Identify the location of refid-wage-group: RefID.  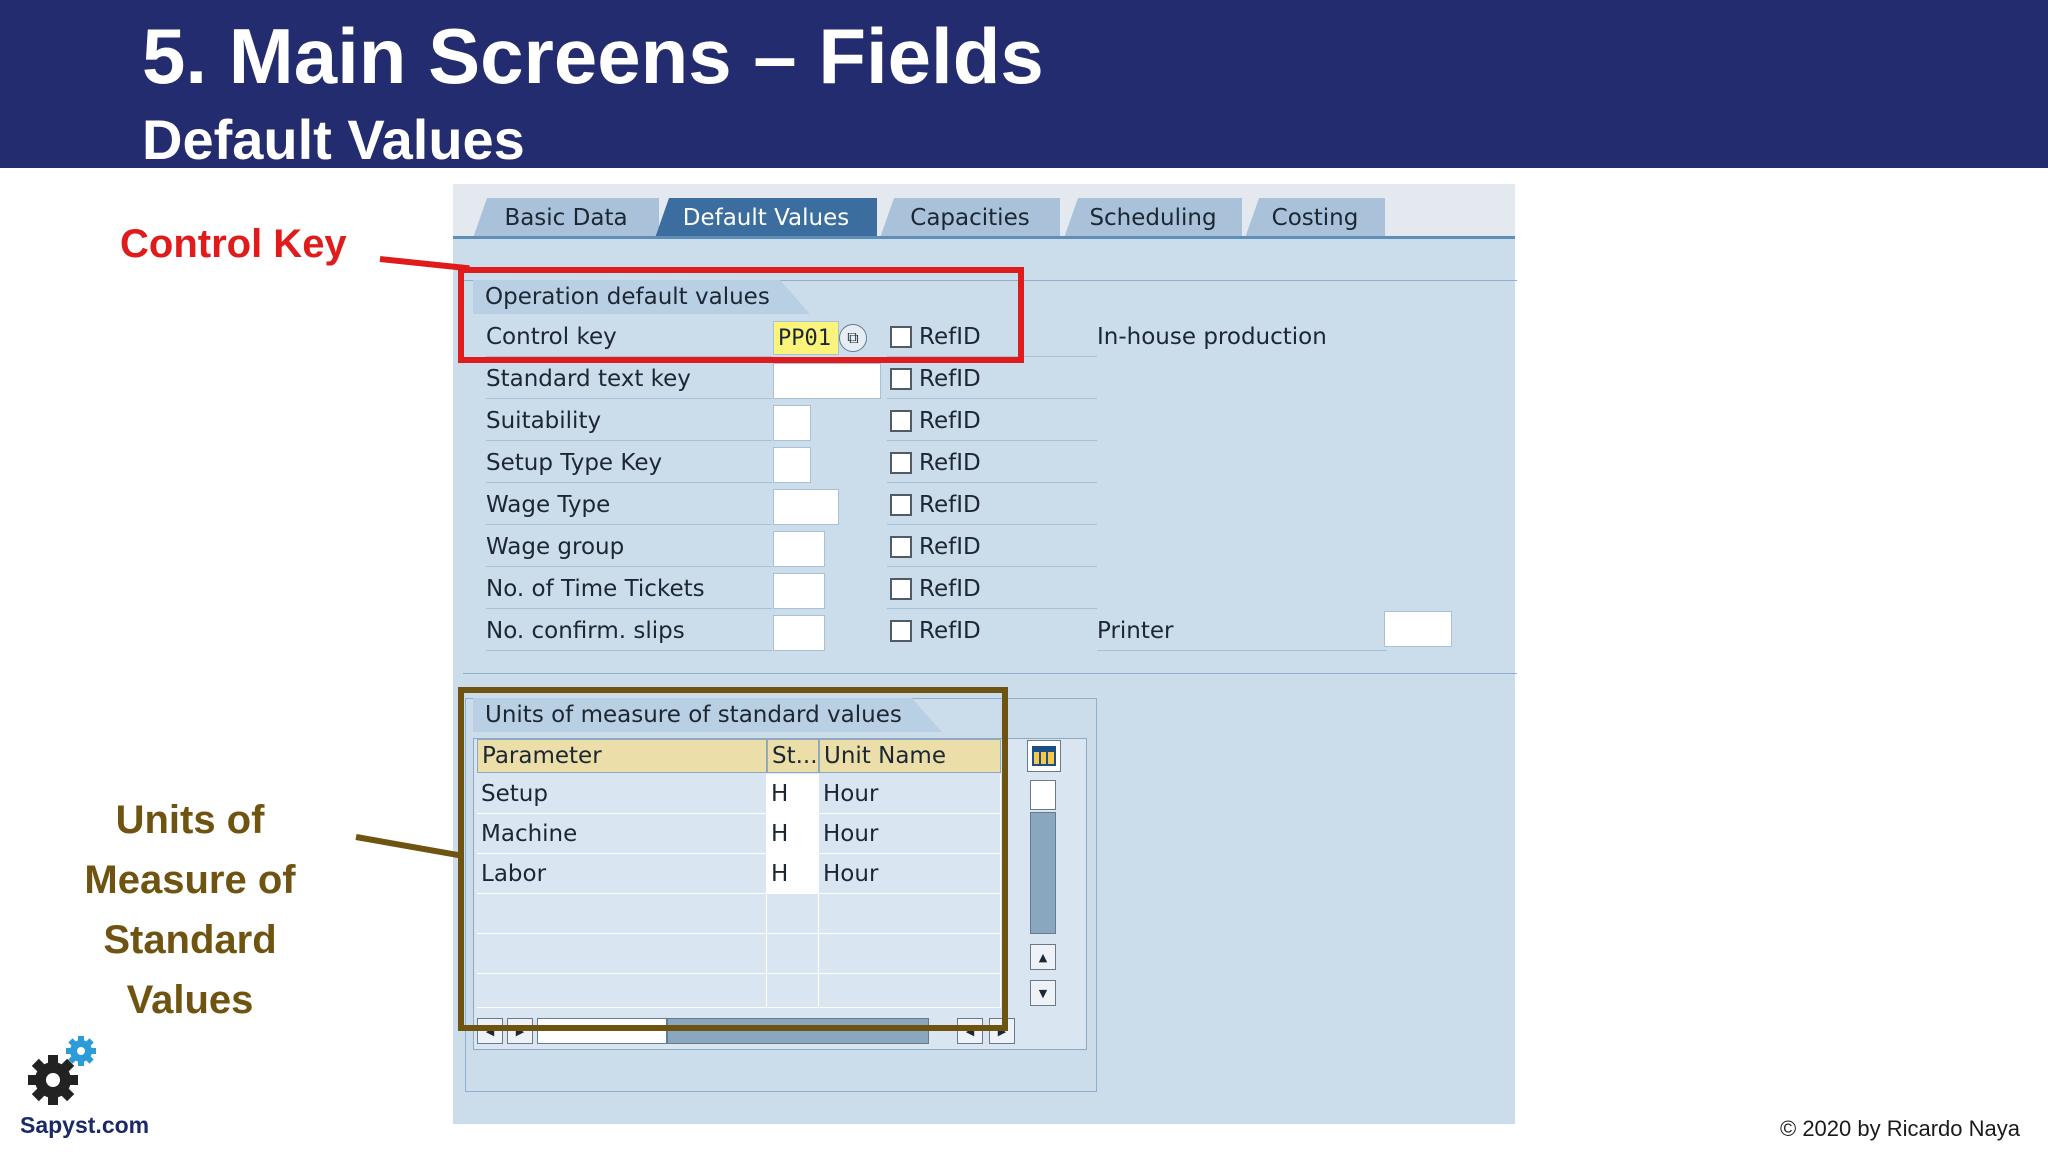
(992, 547).